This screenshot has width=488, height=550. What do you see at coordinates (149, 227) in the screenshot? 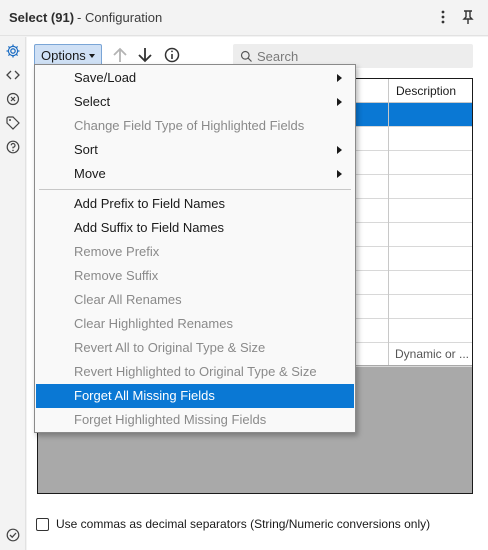
I see `menu-item-label: Add Suffix to Field Names` at bounding box center [149, 227].